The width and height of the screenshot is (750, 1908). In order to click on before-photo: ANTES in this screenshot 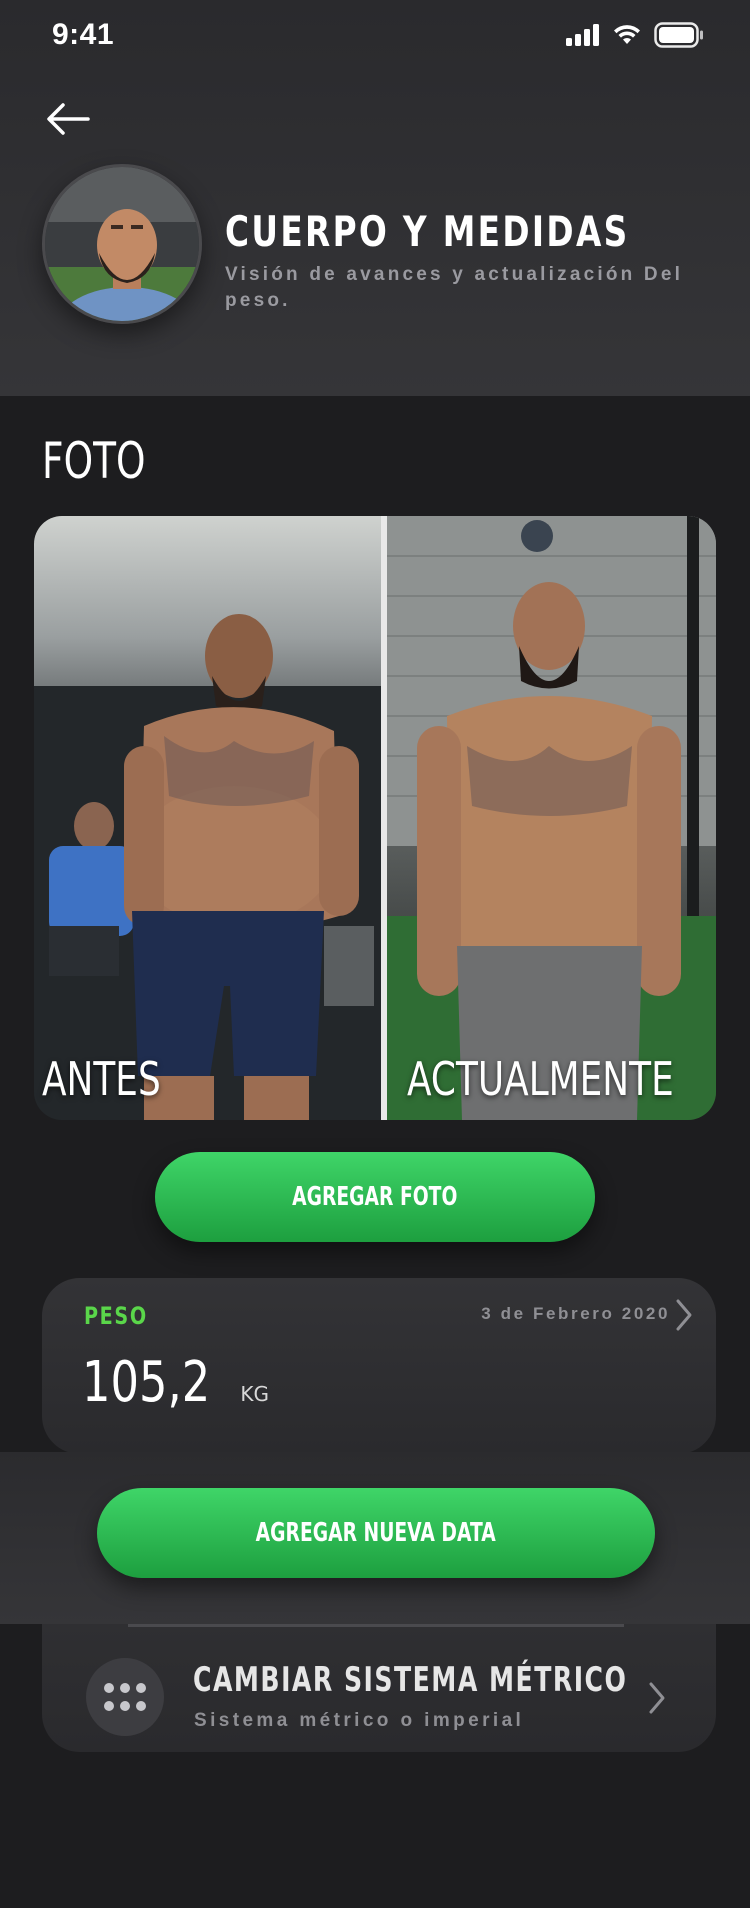, I will do `click(207, 818)`.